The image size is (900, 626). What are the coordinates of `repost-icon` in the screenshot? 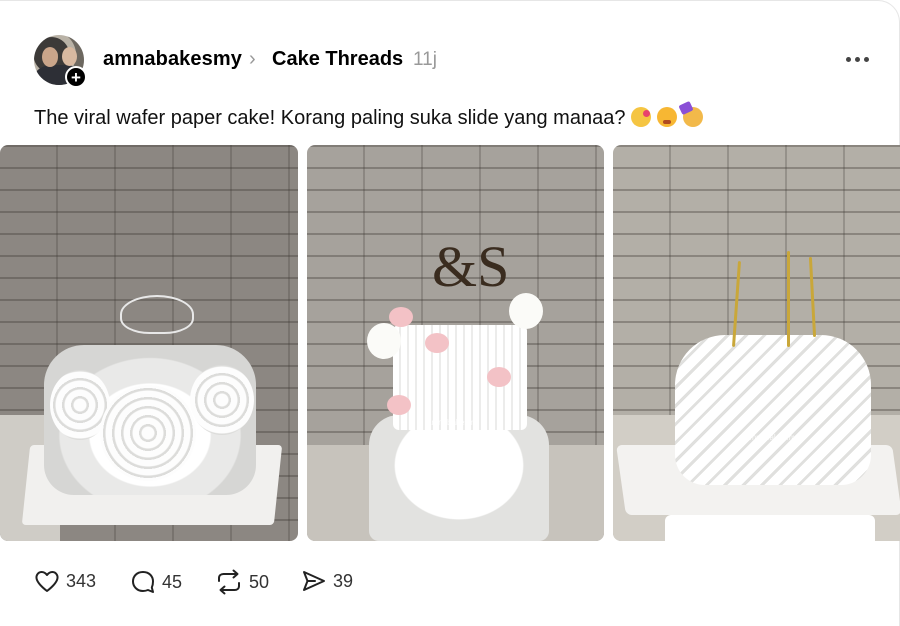 It's located at (229, 582).